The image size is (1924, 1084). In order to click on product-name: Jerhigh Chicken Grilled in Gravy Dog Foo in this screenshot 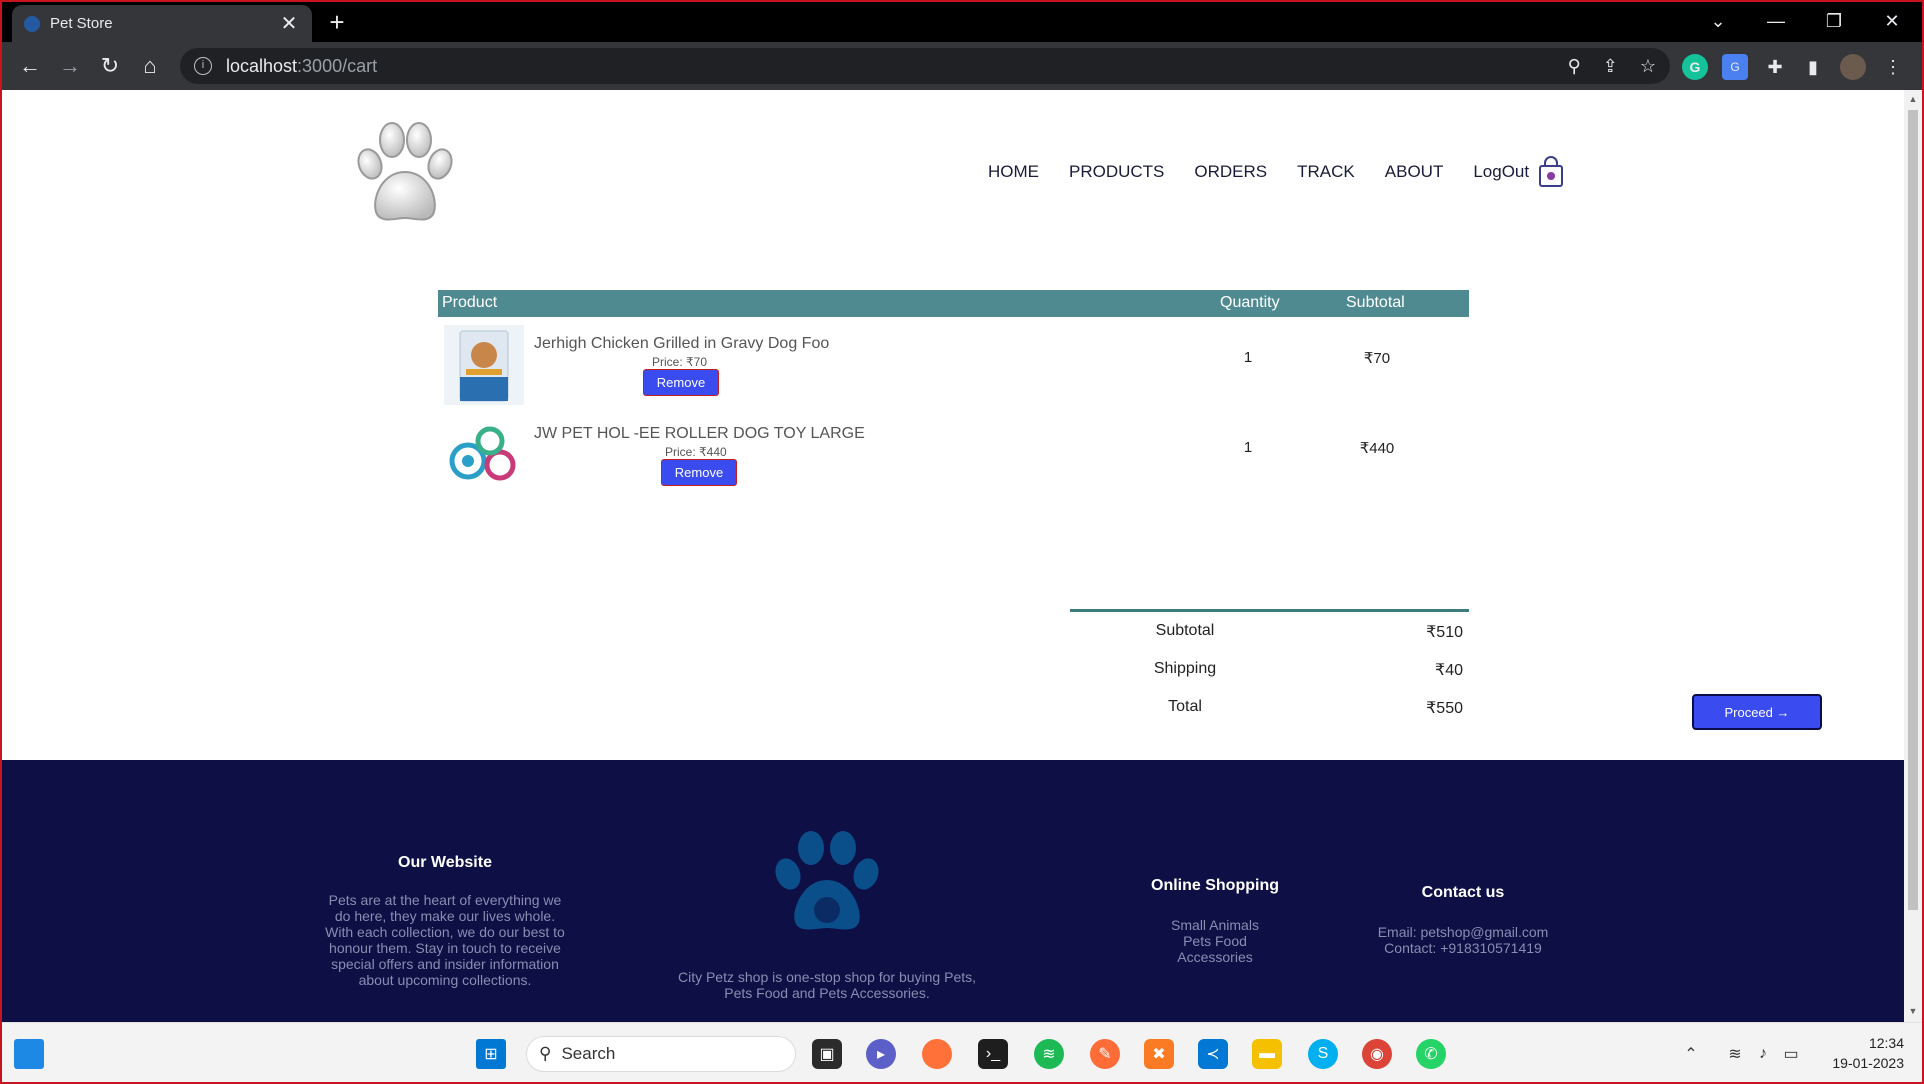, I will do `click(682, 343)`.